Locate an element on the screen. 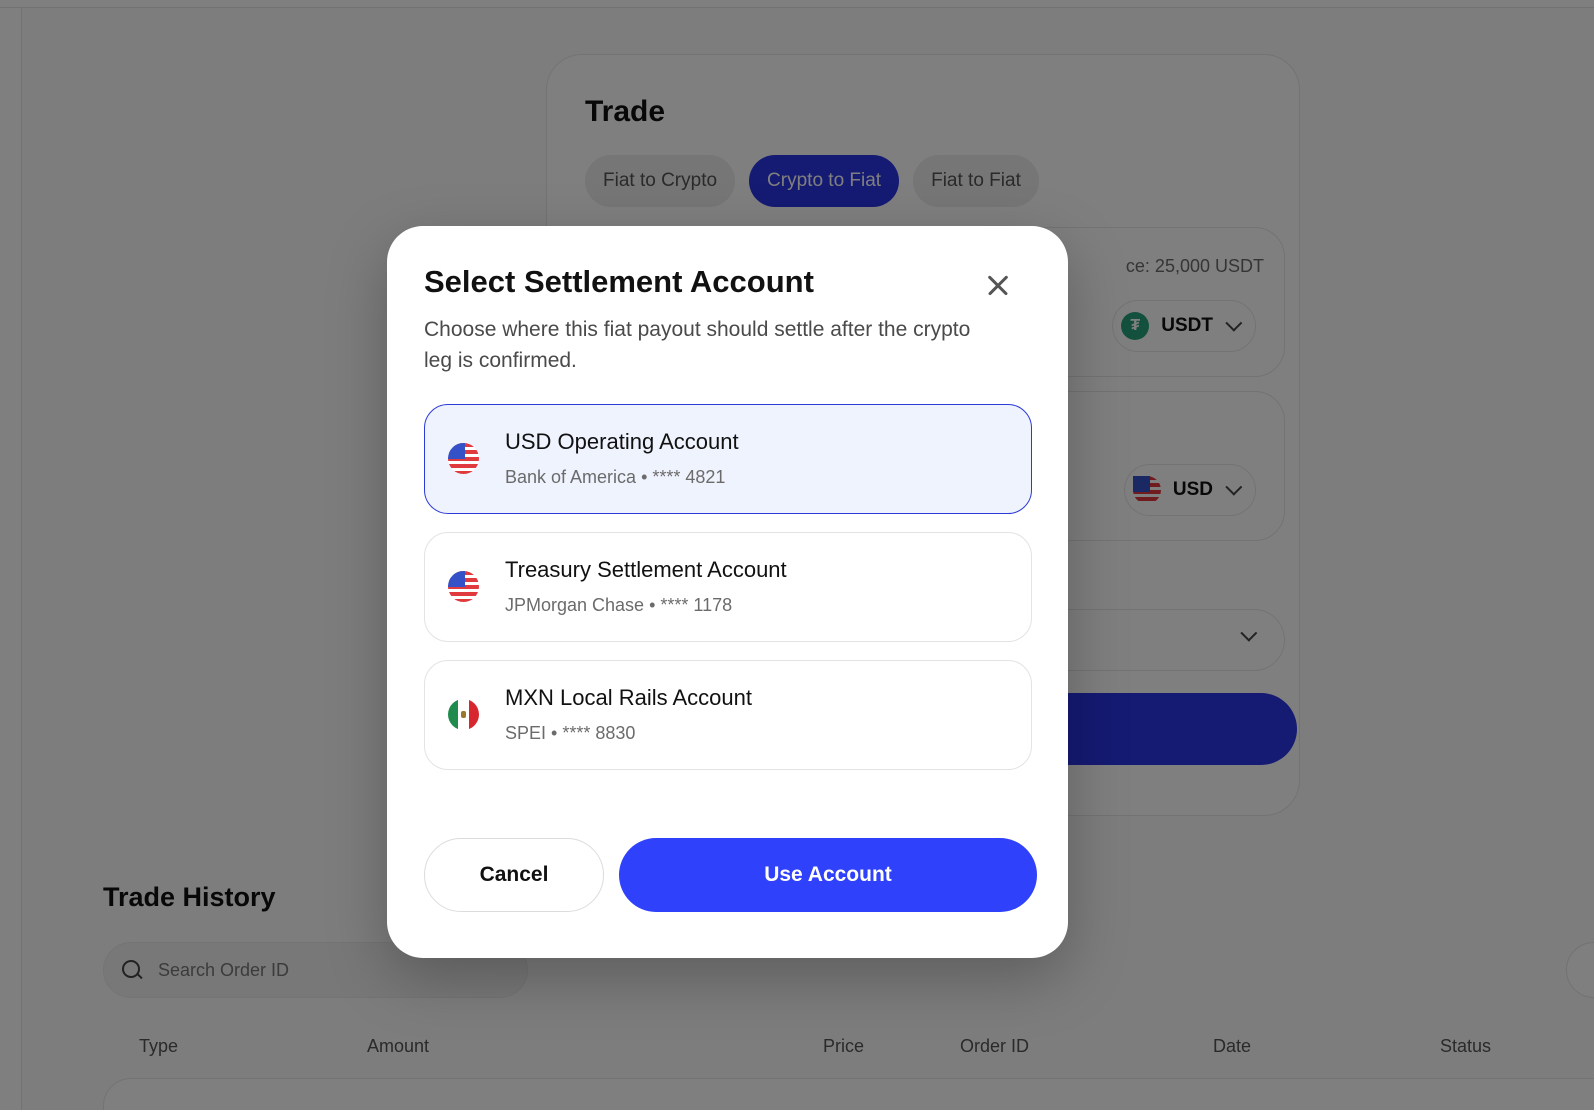 Image resolution: width=1594 pixels, height=1110 pixels. account-detail: SPEI • **** 8830 is located at coordinates (570, 733).